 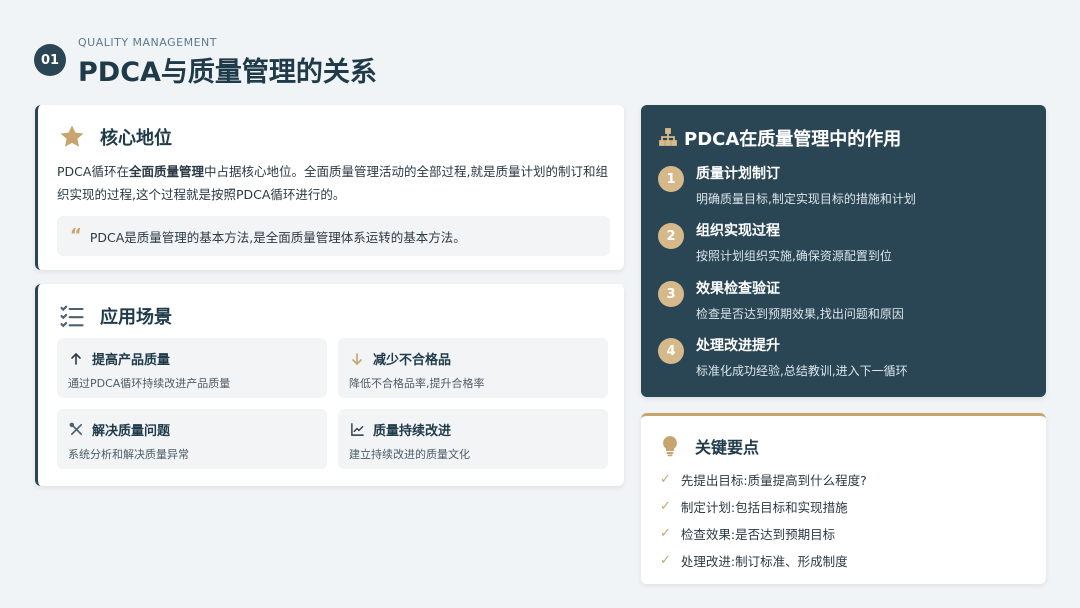 What do you see at coordinates (76, 235) in the screenshot?
I see `quote-icon: “` at bounding box center [76, 235].